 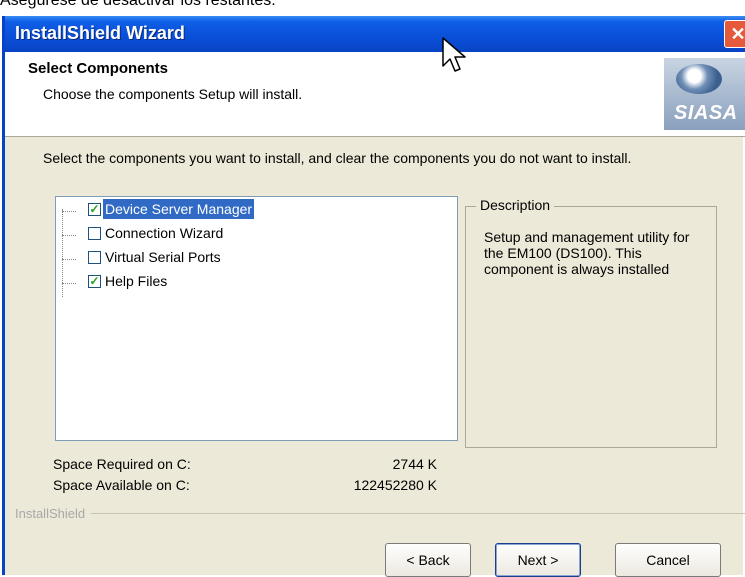 I want to click on space-required-label: Space Required on C:, so click(x=122, y=464).